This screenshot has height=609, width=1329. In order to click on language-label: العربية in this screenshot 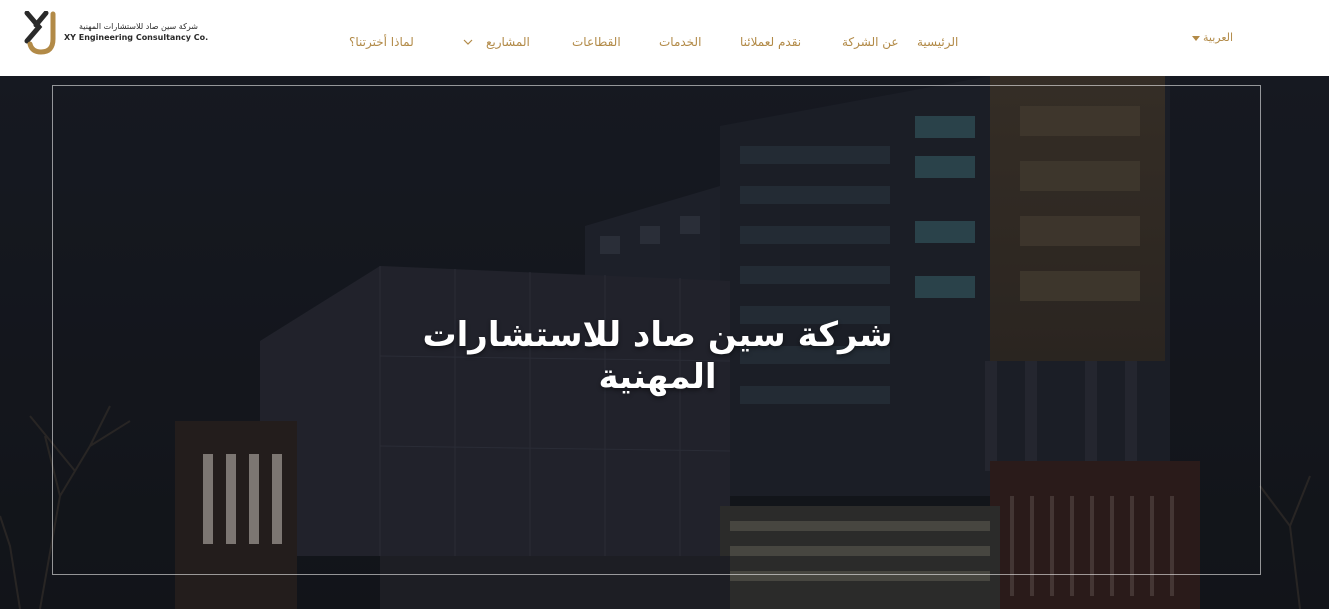, I will do `click(1218, 37)`.